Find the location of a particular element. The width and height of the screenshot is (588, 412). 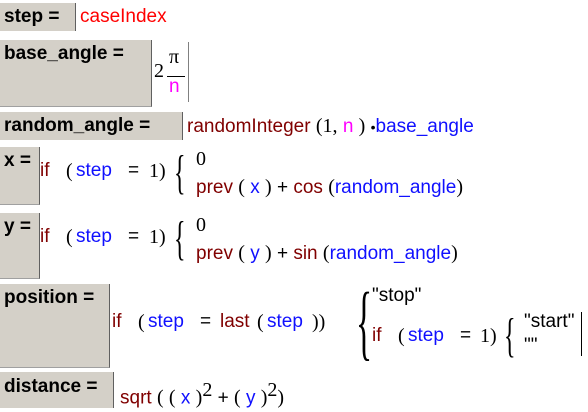

paren: )) is located at coordinates (319, 322).